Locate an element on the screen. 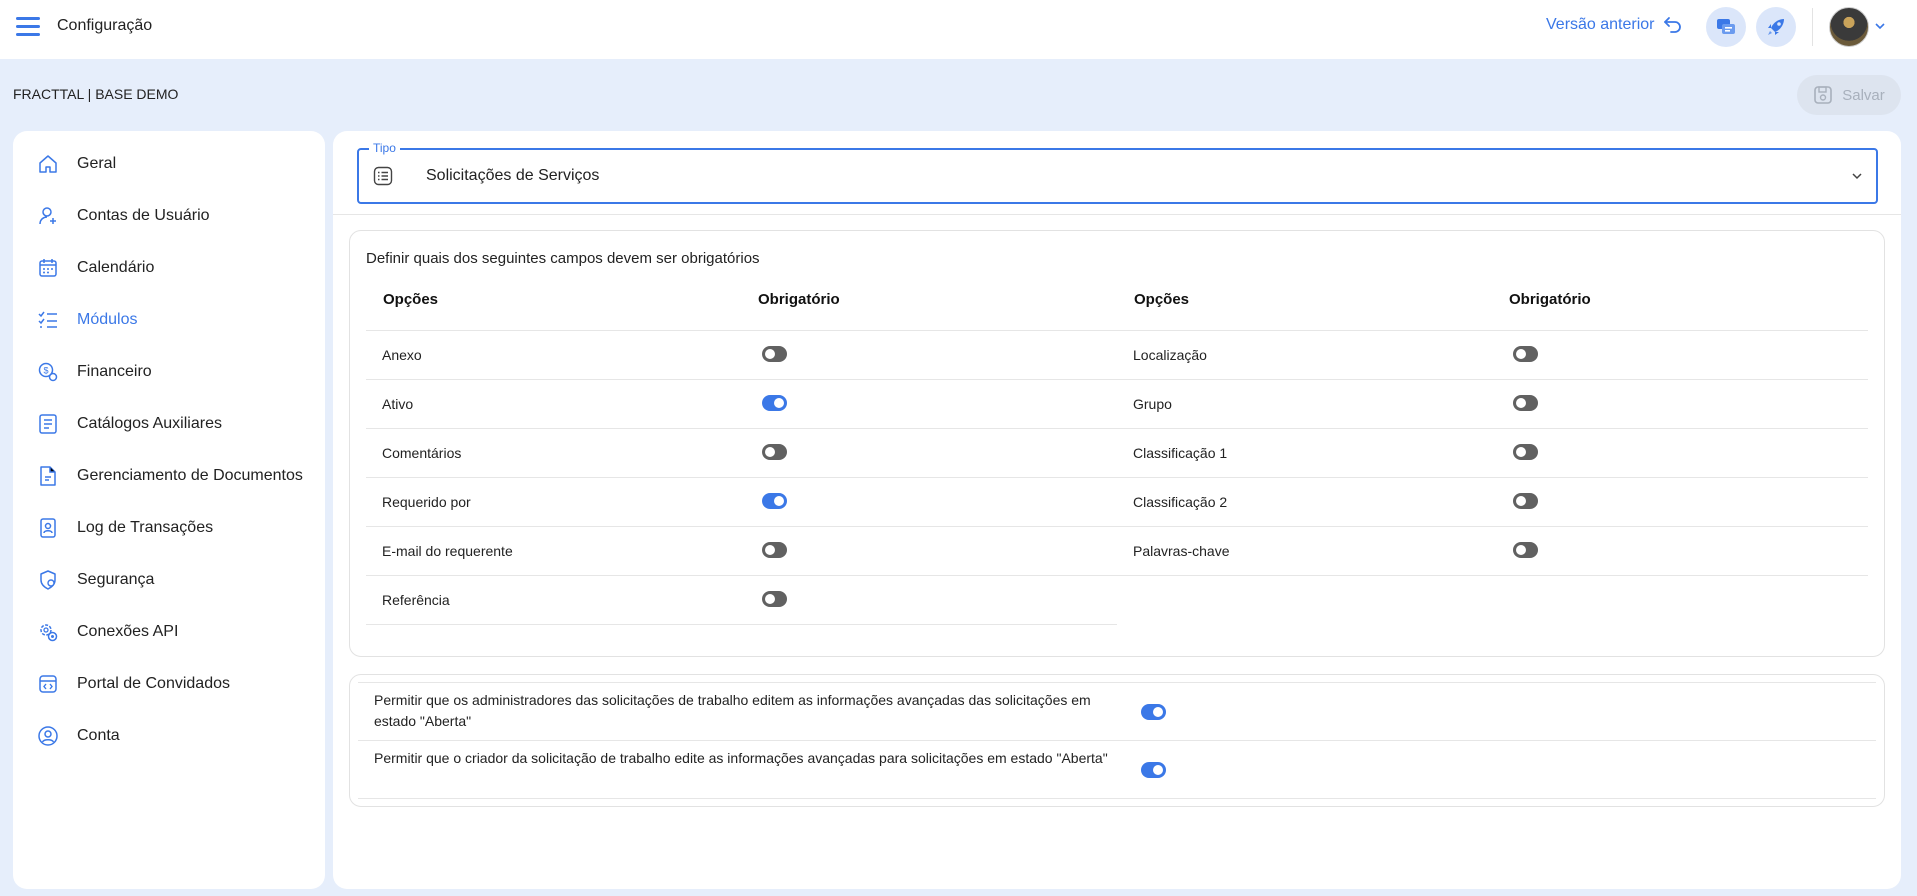 Image resolution: width=1917 pixels, height=896 pixels. column-header-options-right: Opções is located at coordinates (1162, 299).